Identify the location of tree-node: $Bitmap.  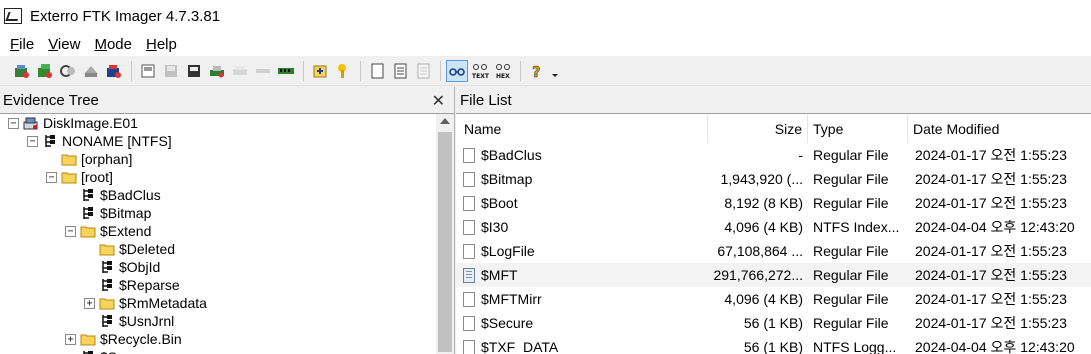
(108, 213).